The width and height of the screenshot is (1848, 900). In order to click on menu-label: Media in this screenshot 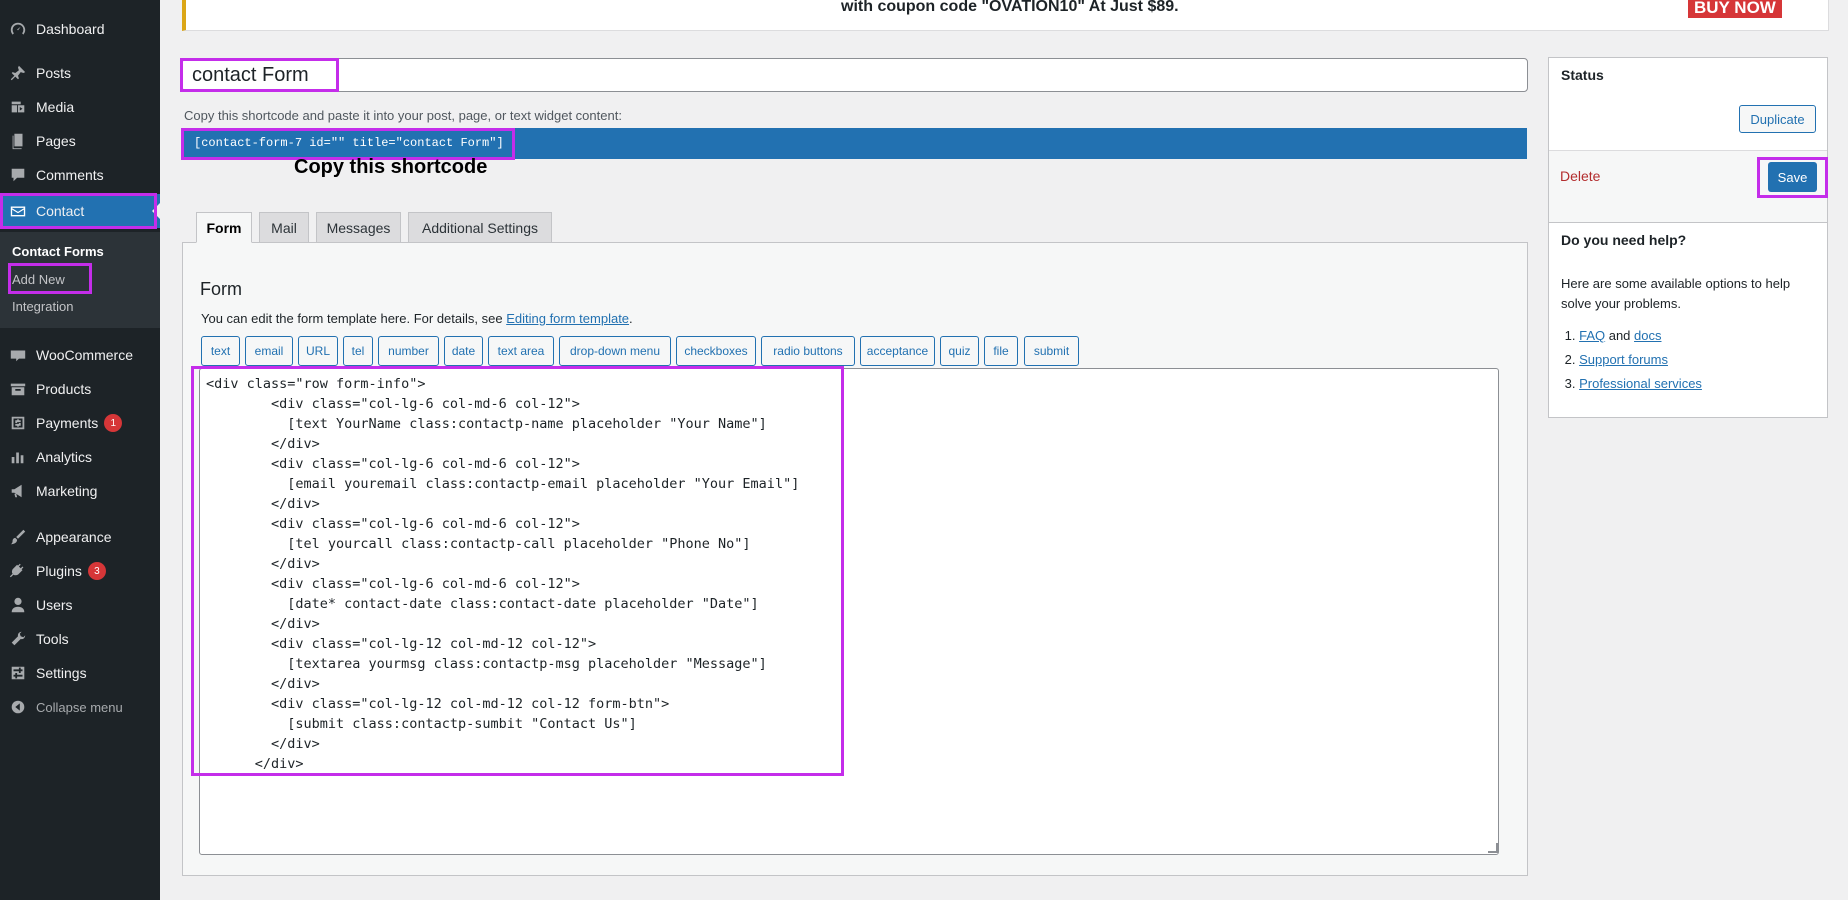, I will do `click(55, 107)`.